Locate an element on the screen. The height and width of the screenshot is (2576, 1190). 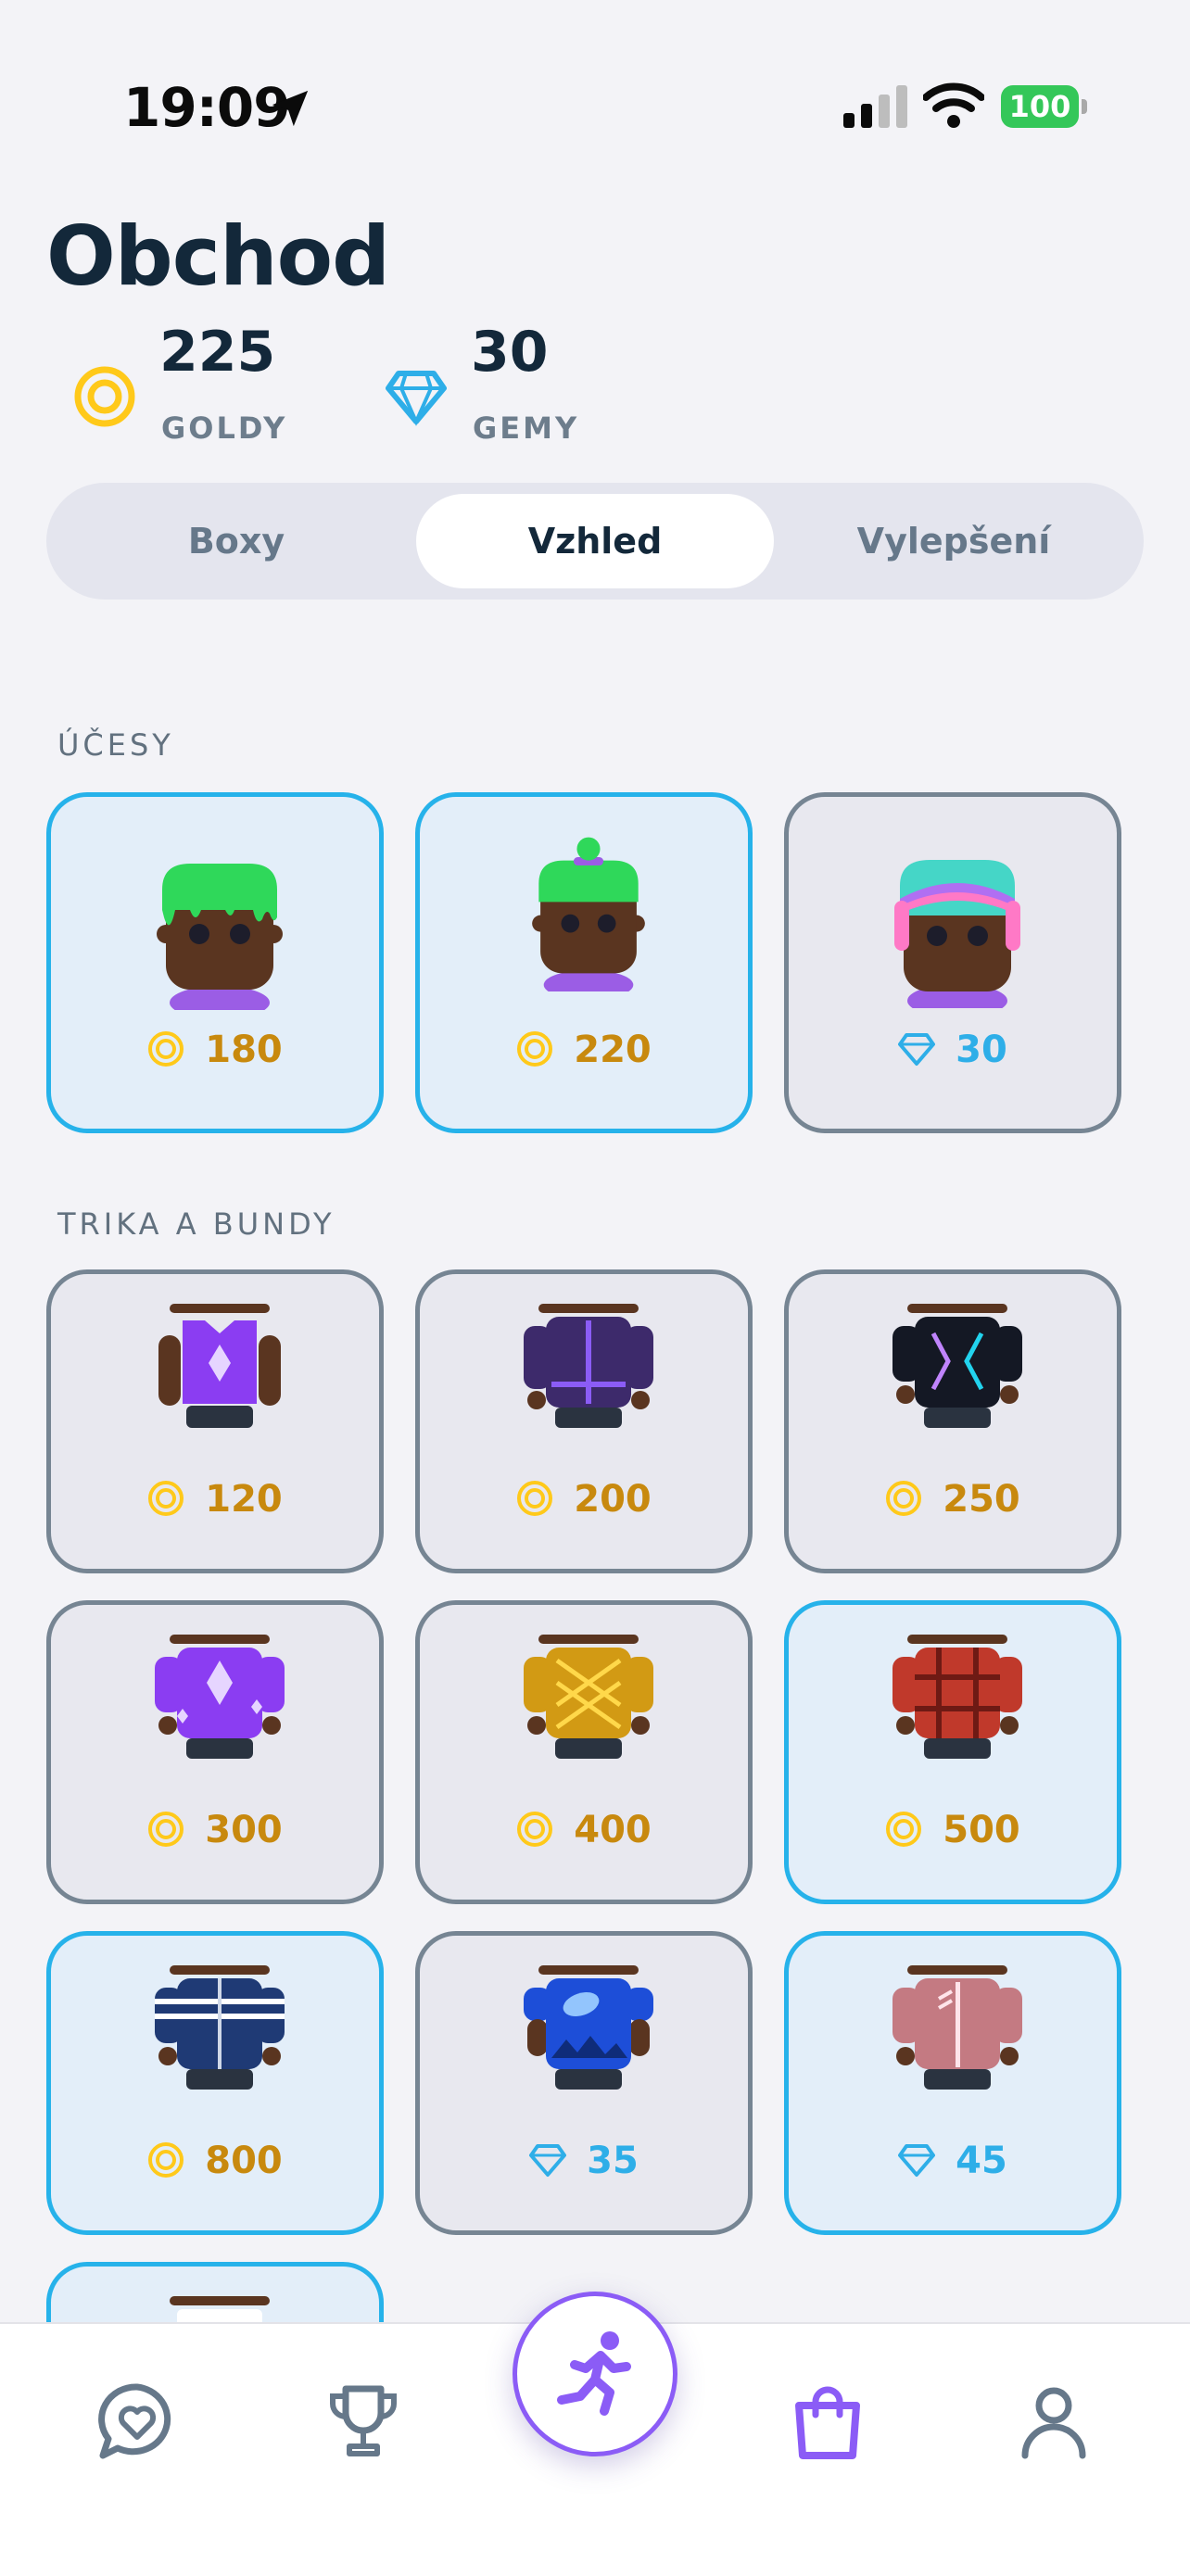
shop-item-shirt-9: 45 is located at coordinates (952, 2083).